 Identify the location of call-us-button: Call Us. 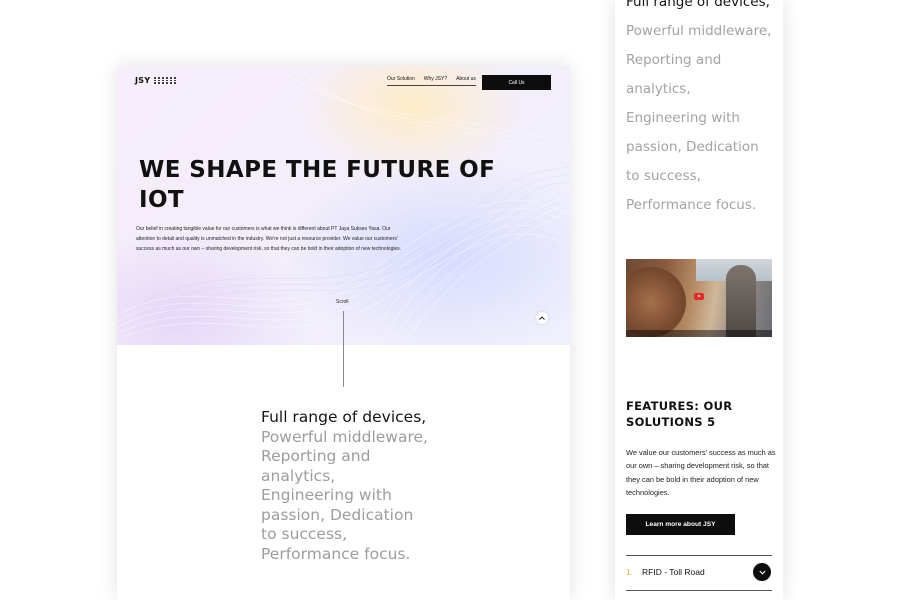
(516, 82).